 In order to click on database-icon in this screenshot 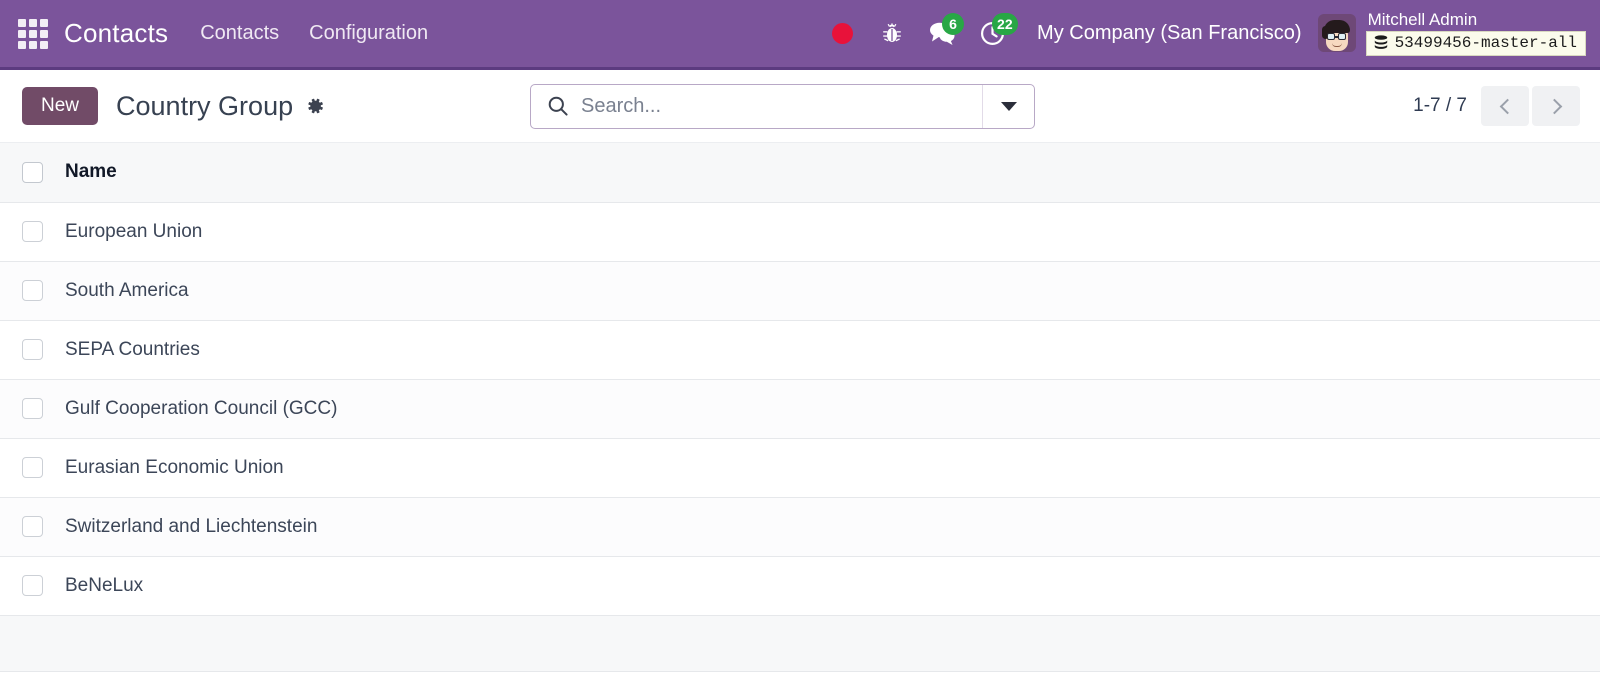, I will do `click(1380, 42)`.